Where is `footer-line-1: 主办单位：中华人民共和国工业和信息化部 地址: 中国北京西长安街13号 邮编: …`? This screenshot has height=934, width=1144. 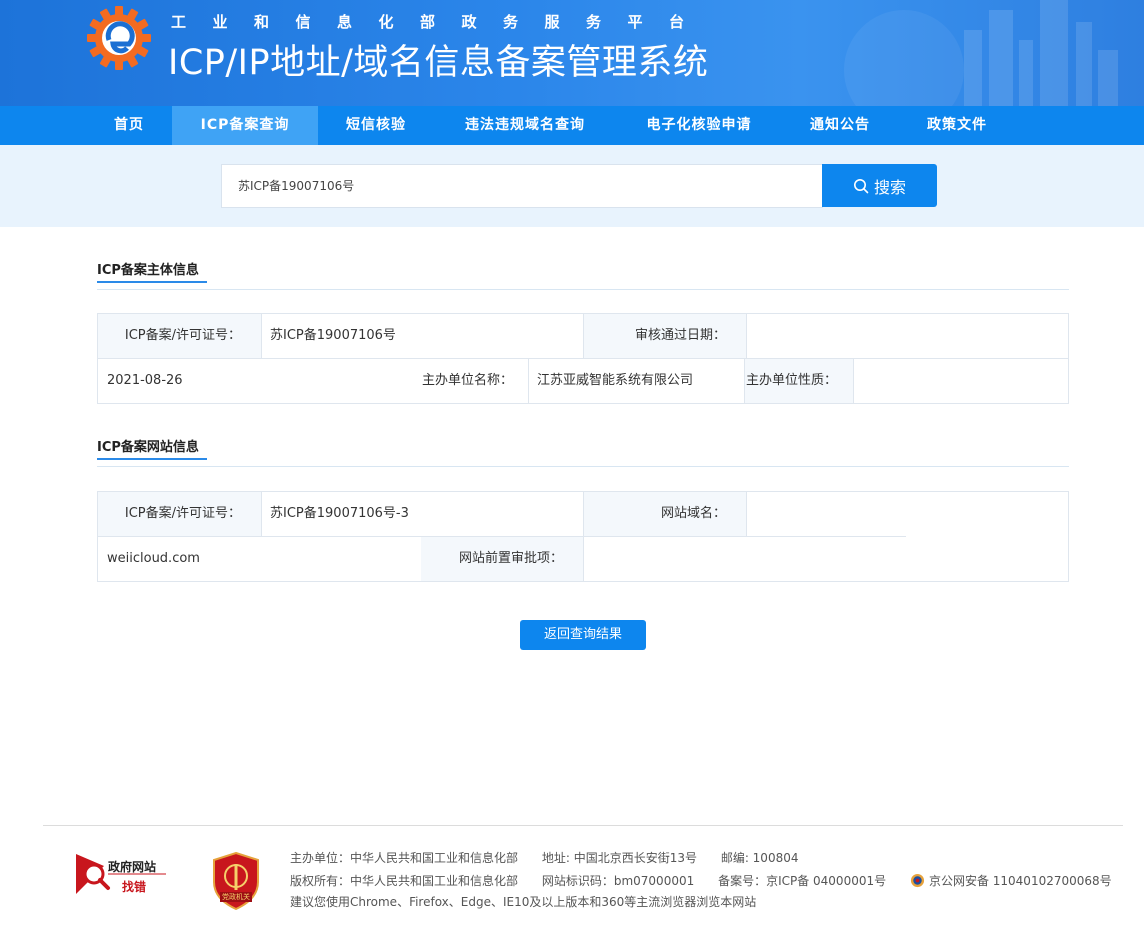 footer-line-1: 主办单位：中华人民共和国工业和信息化部 地址: 中国北京西长安街13号 邮编: … is located at coordinates (554, 857).